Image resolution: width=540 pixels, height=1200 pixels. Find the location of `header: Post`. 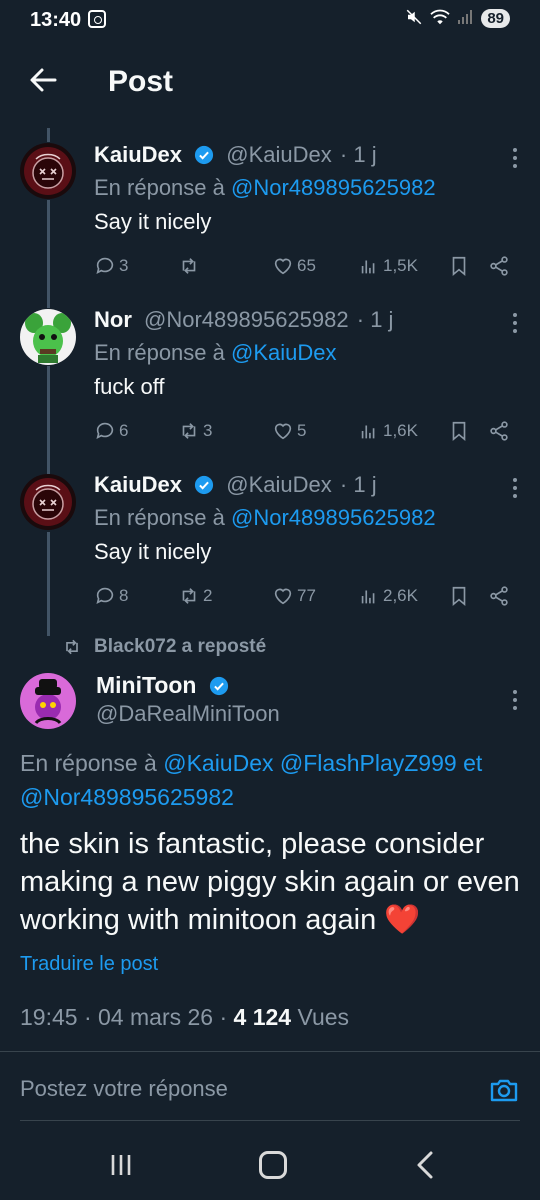

header: Post is located at coordinates (270, 83).